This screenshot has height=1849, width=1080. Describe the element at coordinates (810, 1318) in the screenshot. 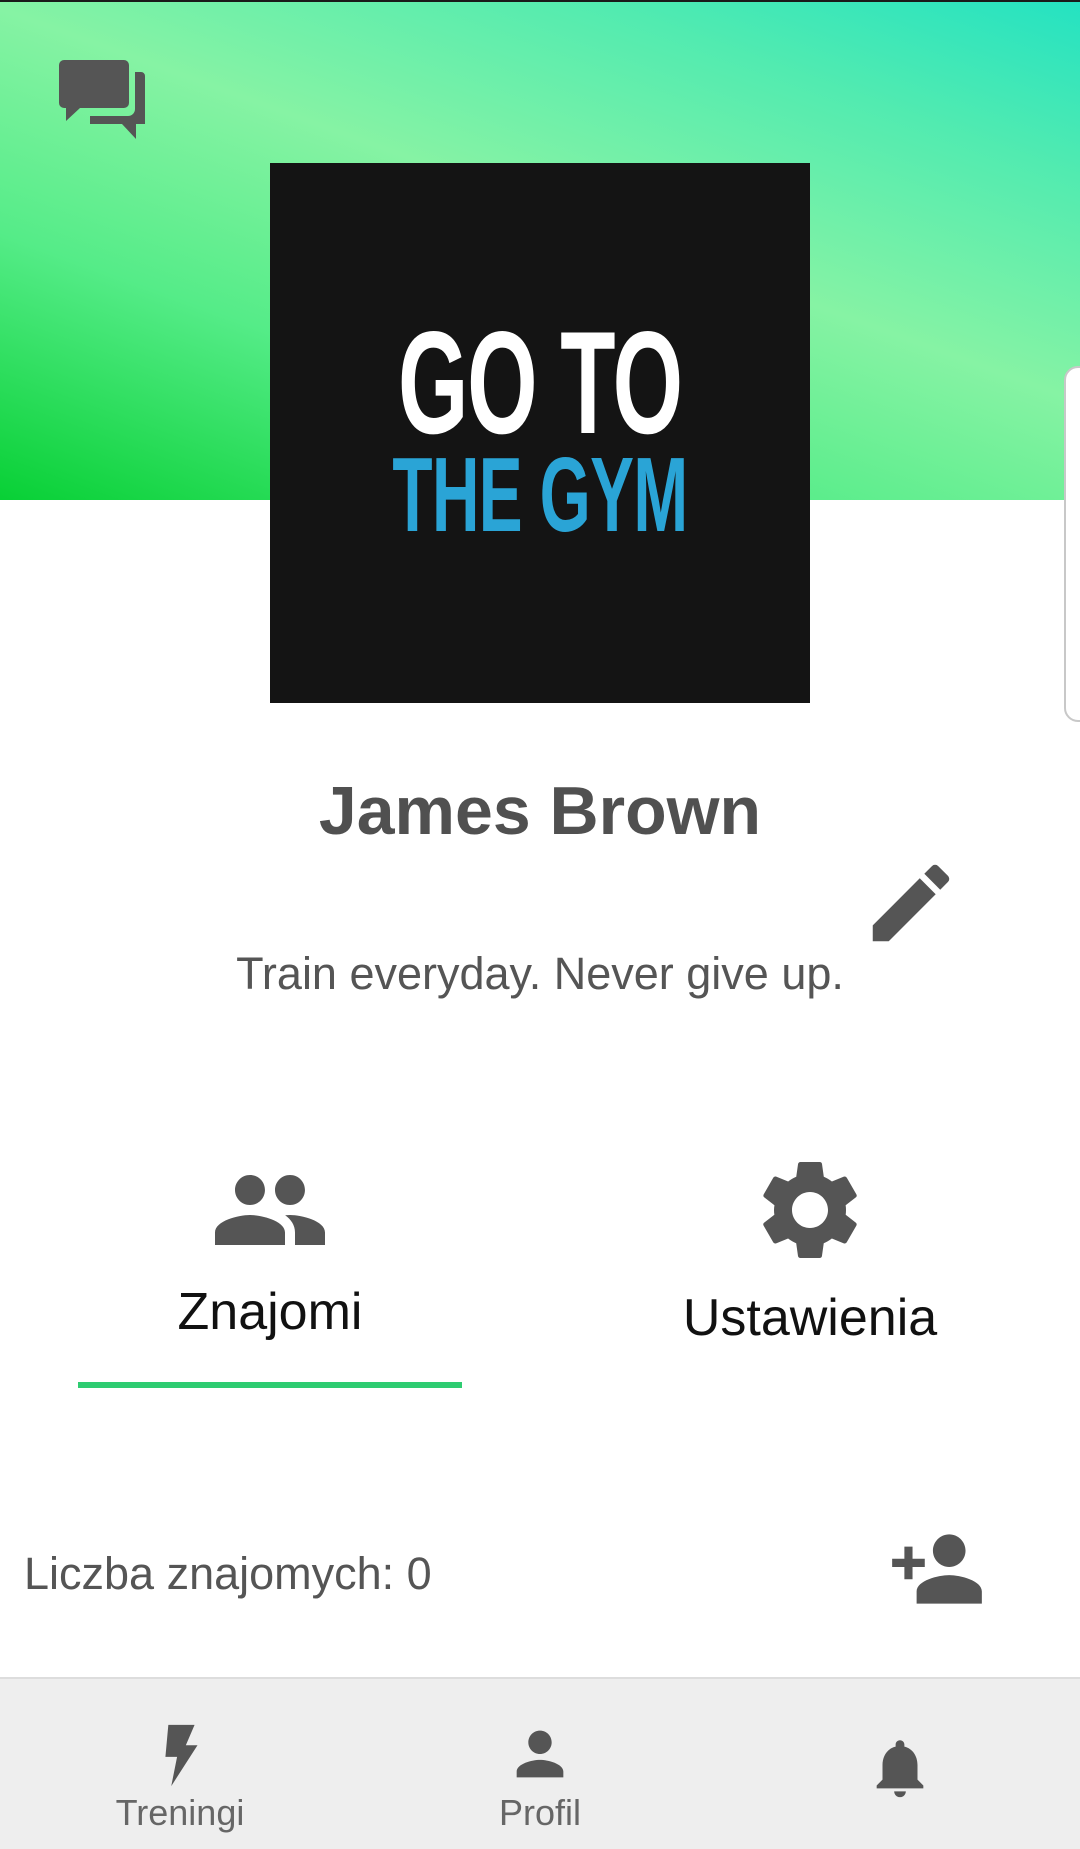

I see `tab-settings-label: Ustawienia` at that location.